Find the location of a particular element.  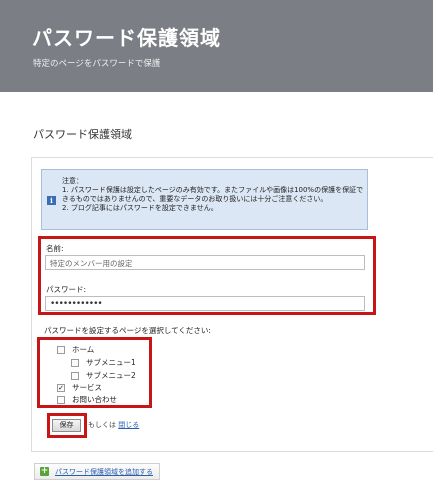

notice-line-2: 2. ブログ記事にはパスワードを設定できません。 is located at coordinates (140, 208).